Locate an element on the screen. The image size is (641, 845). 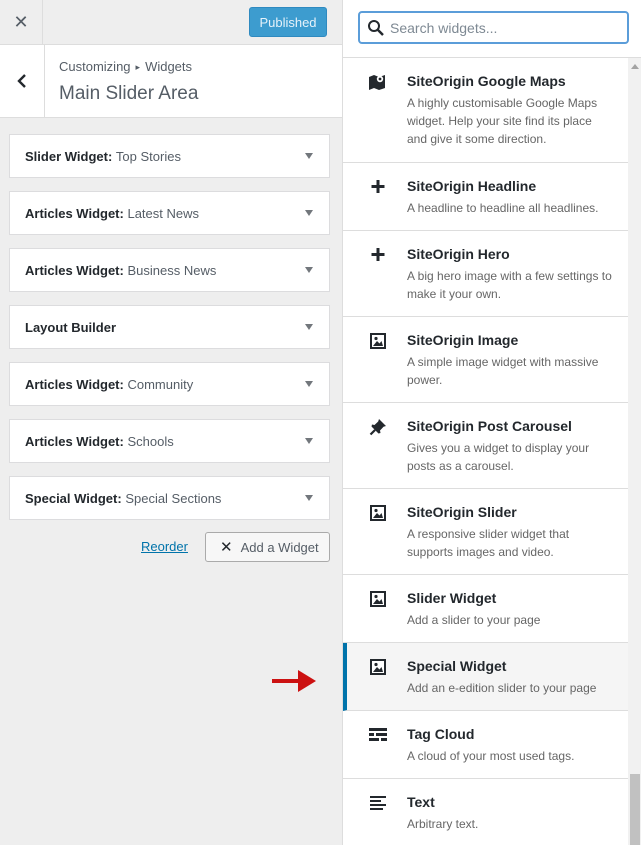
available-widget-name: SiteOrigin Image is located at coordinates (463, 340).